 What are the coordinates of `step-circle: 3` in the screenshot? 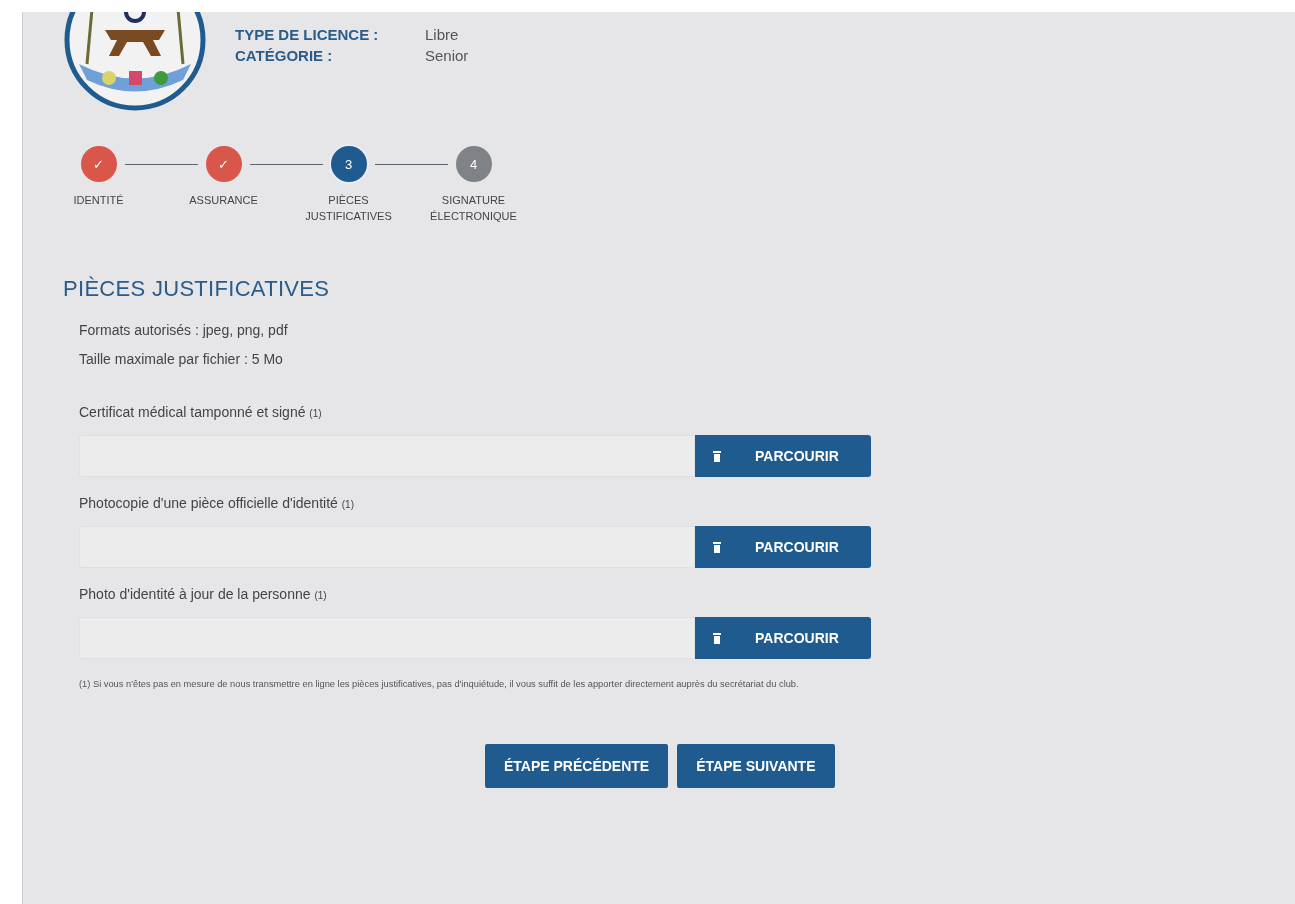 It's located at (348, 164).